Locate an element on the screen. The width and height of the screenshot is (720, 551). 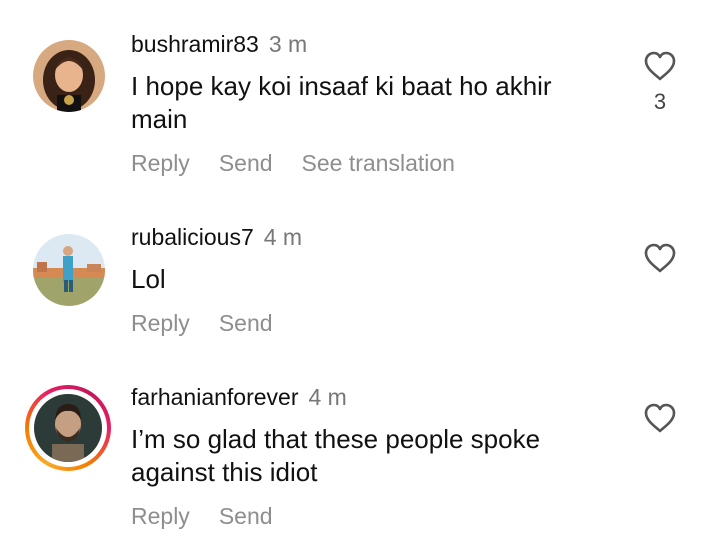
comment-text: Lol is located at coordinates (148, 279).